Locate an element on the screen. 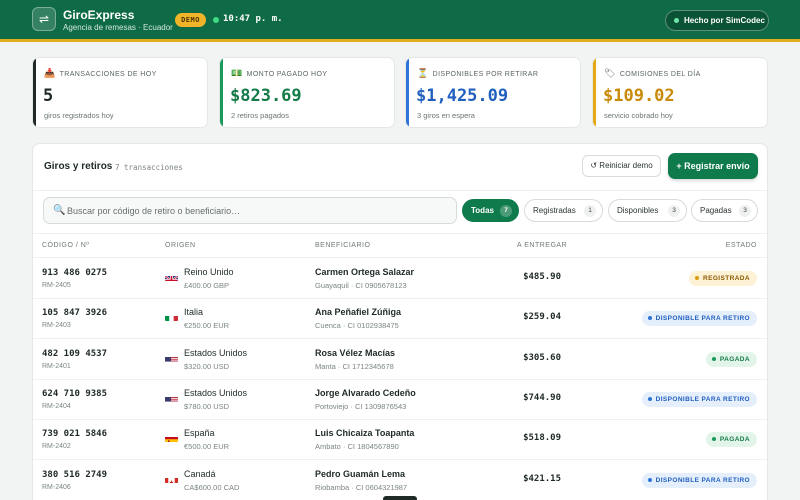  flag-ca-icon is located at coordinates (171, 478).